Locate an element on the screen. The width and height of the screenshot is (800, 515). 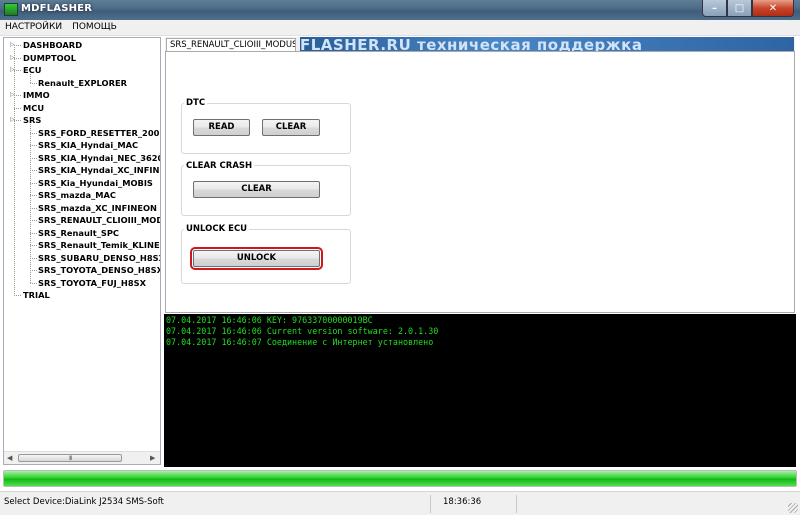
resize-grip-icon is located at coordinates (793, 508).